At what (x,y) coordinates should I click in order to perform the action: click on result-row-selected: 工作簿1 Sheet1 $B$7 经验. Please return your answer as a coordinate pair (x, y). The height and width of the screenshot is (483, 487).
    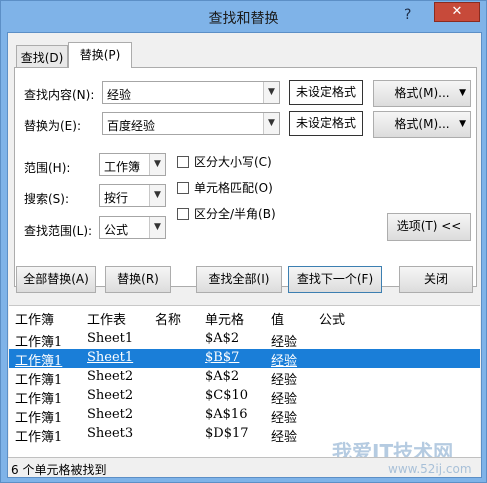
    Looking at the image, I should click on (244, 359).